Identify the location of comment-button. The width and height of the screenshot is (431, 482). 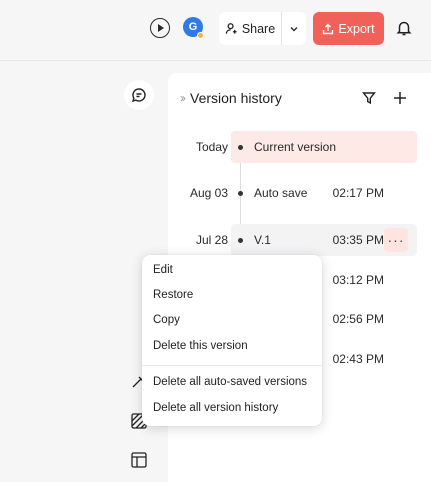
(139, 95).